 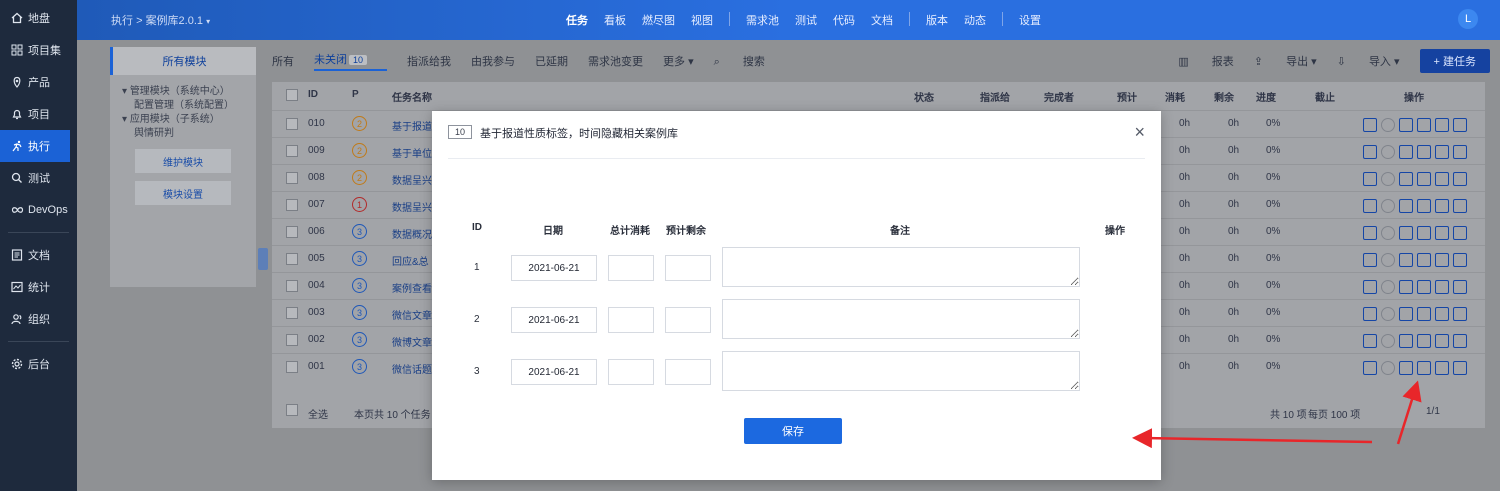 I want to click on menu-view: 视图, so click(x=702, y=20).